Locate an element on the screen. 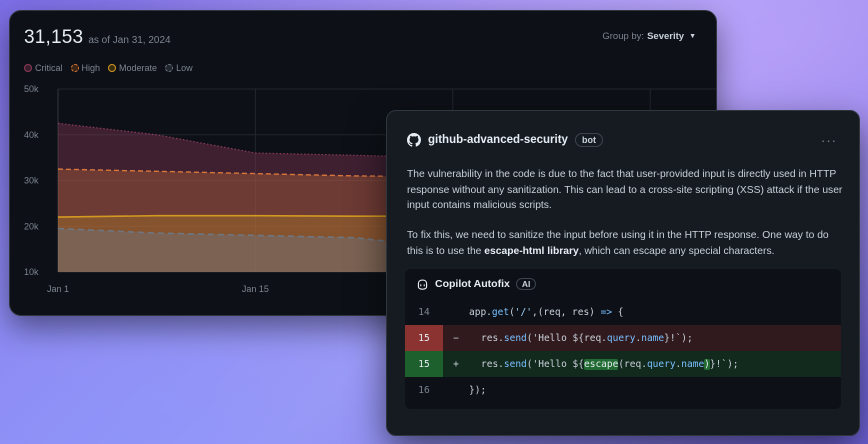 This screenshot has height=444, width=868. chart-legend: Critical High Moderate Low is located at coordinates (108, 68).